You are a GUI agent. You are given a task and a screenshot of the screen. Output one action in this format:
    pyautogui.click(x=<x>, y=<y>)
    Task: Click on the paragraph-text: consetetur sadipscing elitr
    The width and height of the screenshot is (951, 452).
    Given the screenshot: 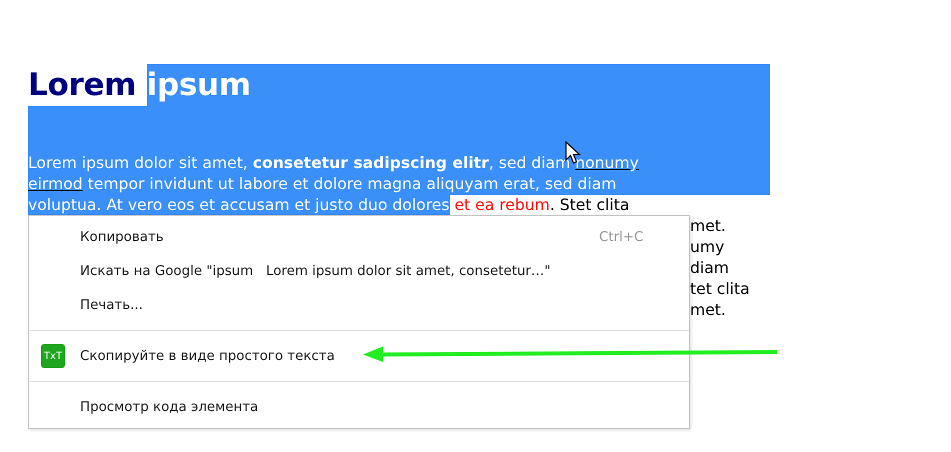 What is the action you would take?
    pyautogui.click(x=370, y=163)
    